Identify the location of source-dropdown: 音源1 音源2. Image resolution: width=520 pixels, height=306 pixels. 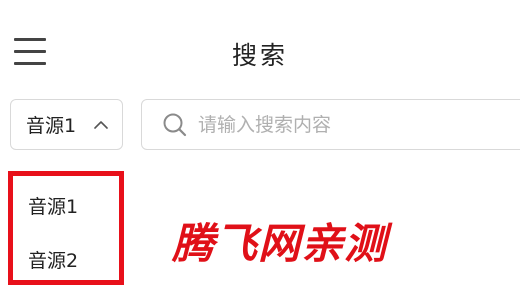
(66, 228).